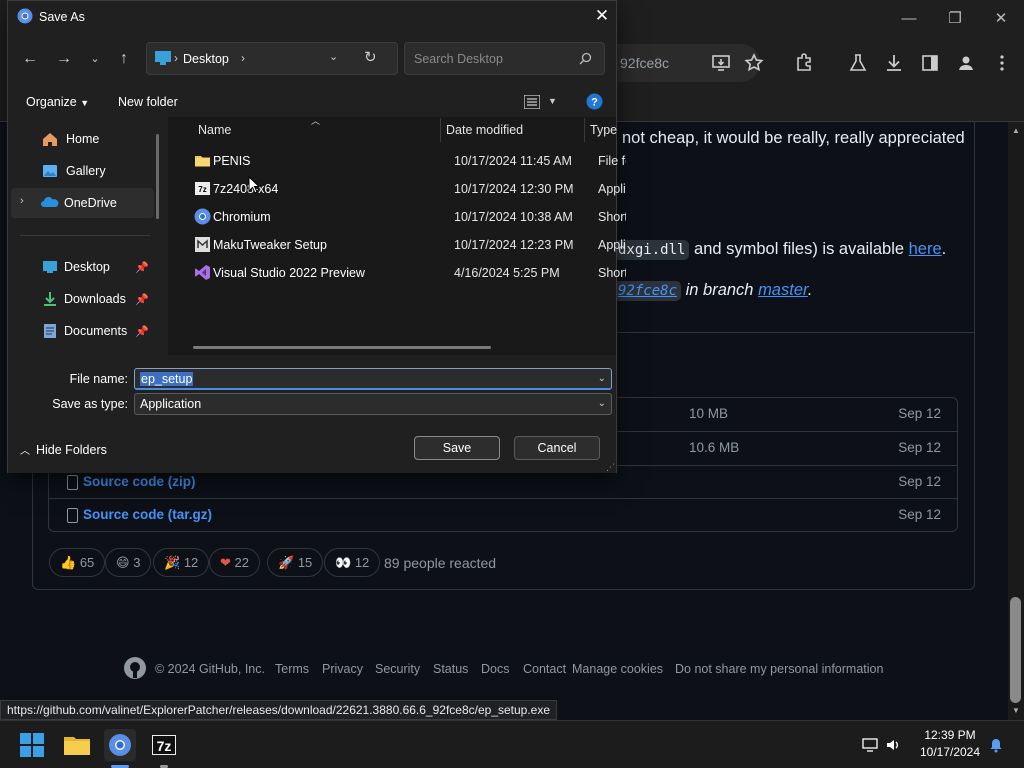 This screenshot has height=768, width=1024. What do you see at coordinates (721, 63) in the screenshot?
I see `install-app-icon` at bounding box center [721, 63].